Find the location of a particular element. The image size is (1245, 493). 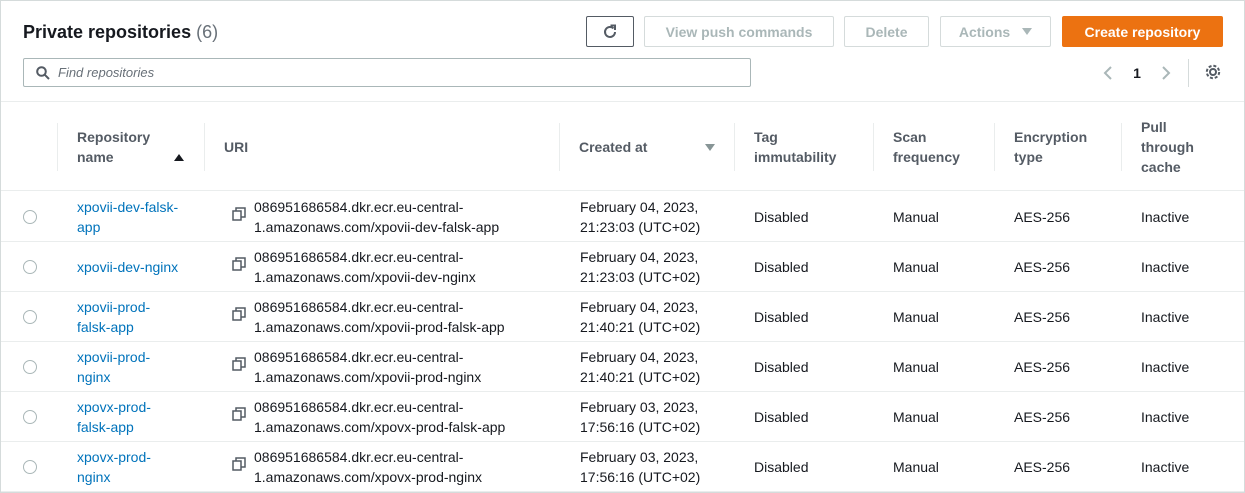

column-header-scan-line2: frequency is located at coordinates (926, 157).